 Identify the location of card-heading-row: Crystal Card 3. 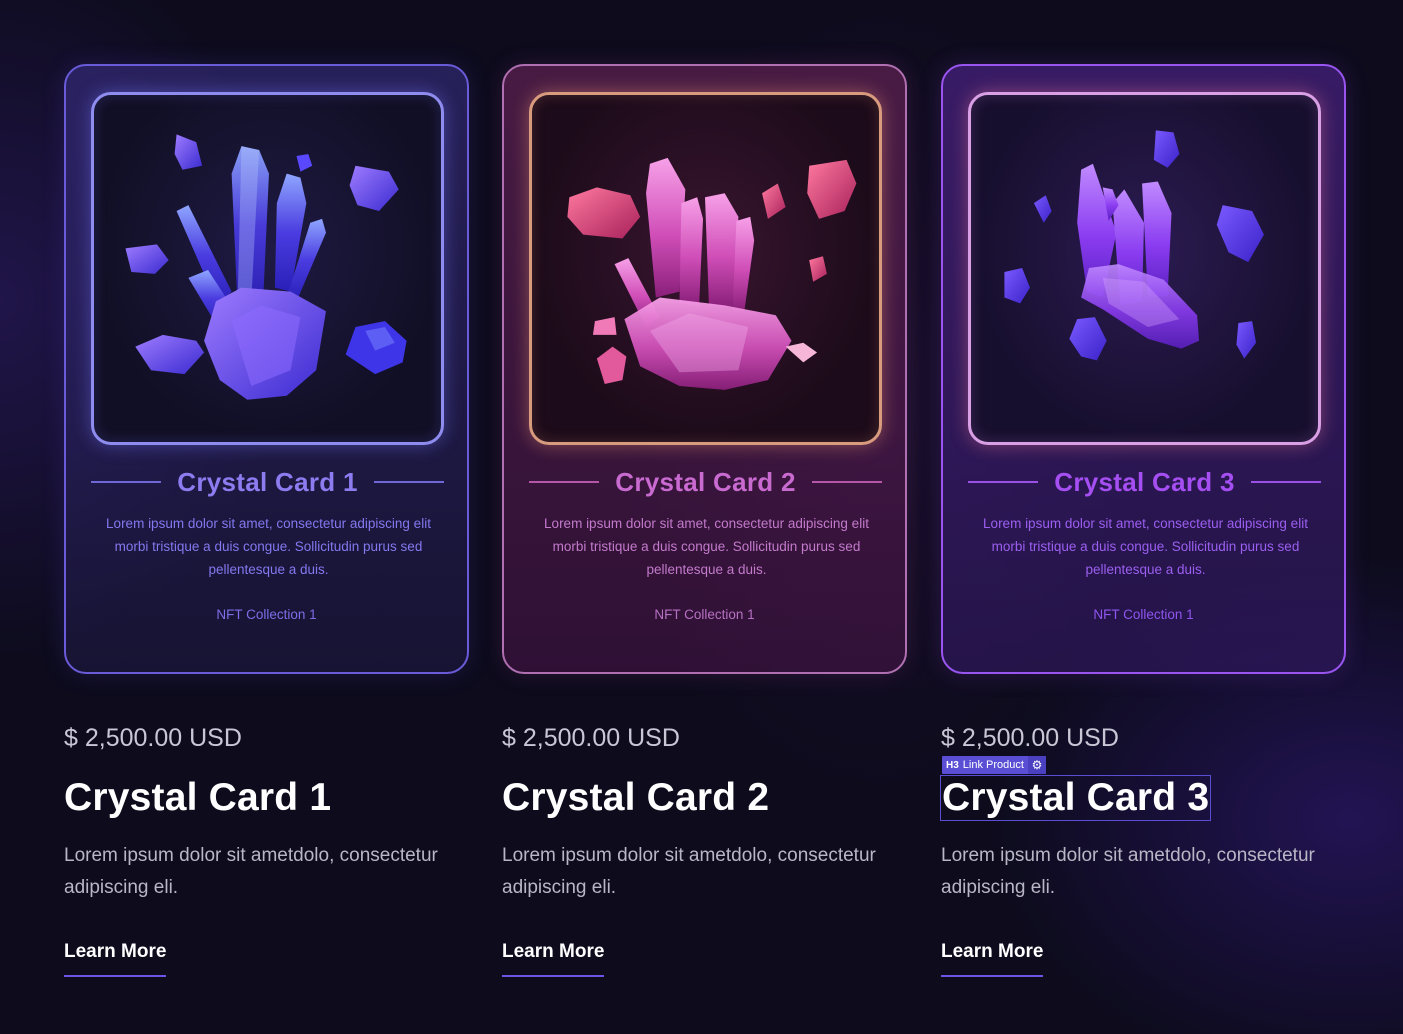
(1144, 482).